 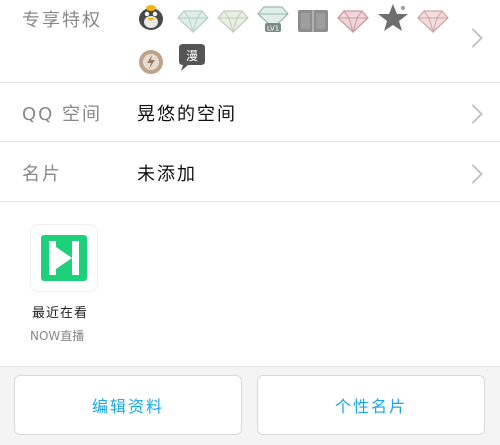 What do you see at coordinates (151, 17) in the screenshot?
I see `qq-penguin-icon` at bounding box center [151, 17].